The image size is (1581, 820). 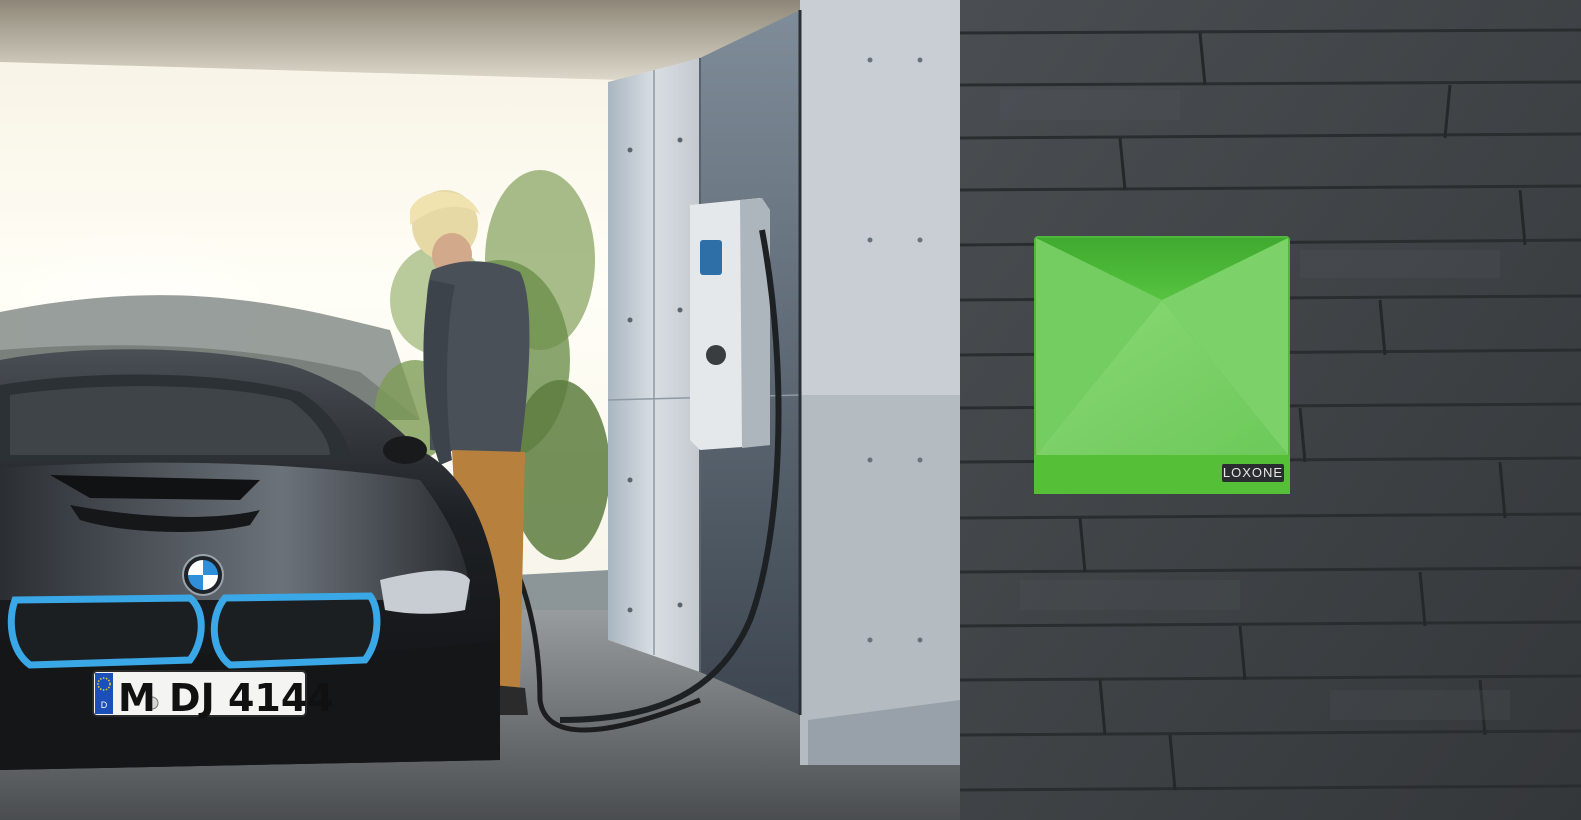 What do you see at coordinates (1253, 472) in the screenshot?
I see `device-brand-label: LOXONE` at bounding box center [1253, 472].